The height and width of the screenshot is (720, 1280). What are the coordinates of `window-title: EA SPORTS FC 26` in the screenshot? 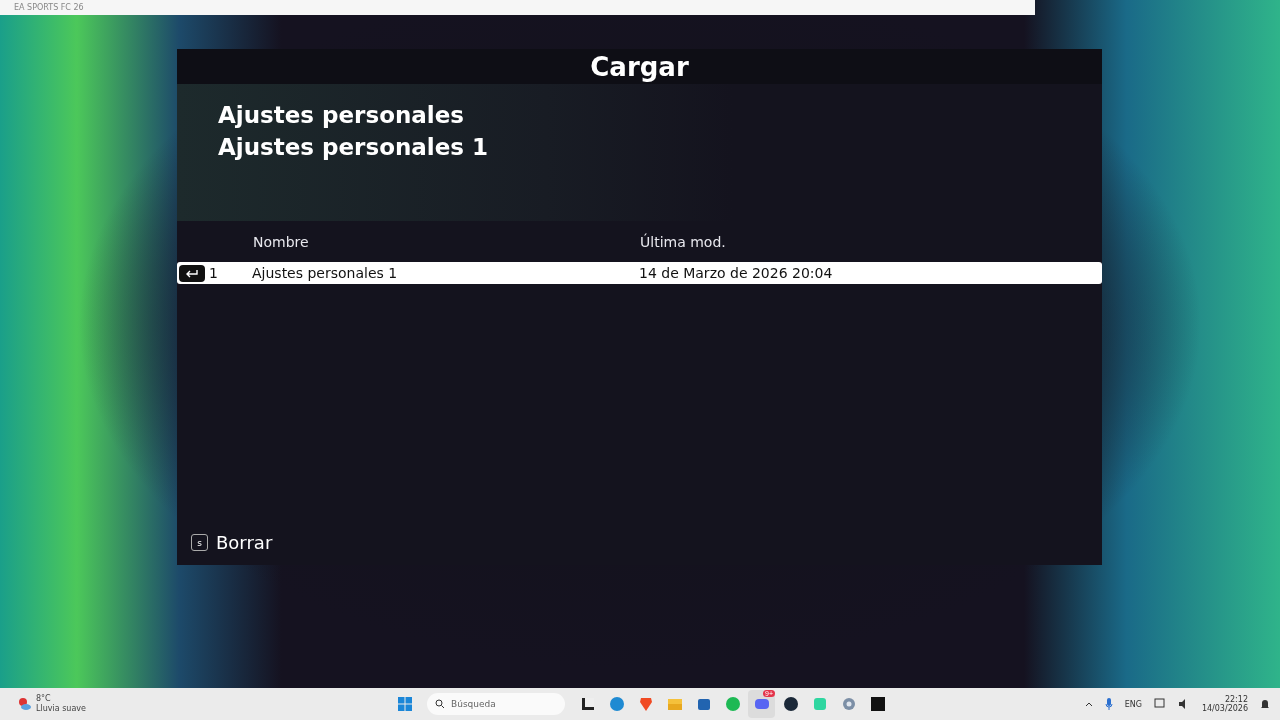 It's located at (49, 7).